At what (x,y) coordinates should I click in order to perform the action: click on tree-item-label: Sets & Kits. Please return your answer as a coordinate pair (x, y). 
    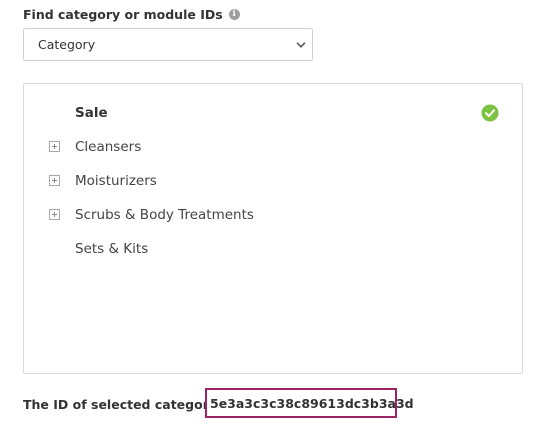
    Looking at the image, I should click on (112, 249).